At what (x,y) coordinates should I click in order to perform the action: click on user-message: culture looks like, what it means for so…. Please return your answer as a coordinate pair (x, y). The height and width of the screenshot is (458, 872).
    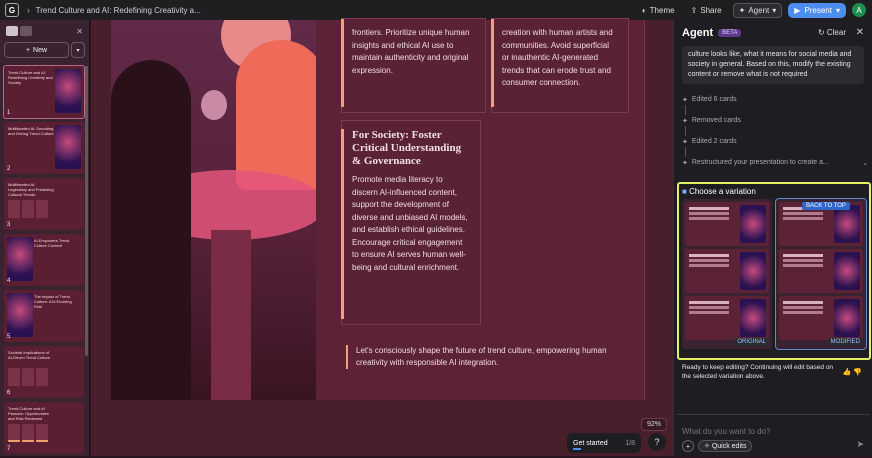
    Looking at the image, I should click on (773, 65).